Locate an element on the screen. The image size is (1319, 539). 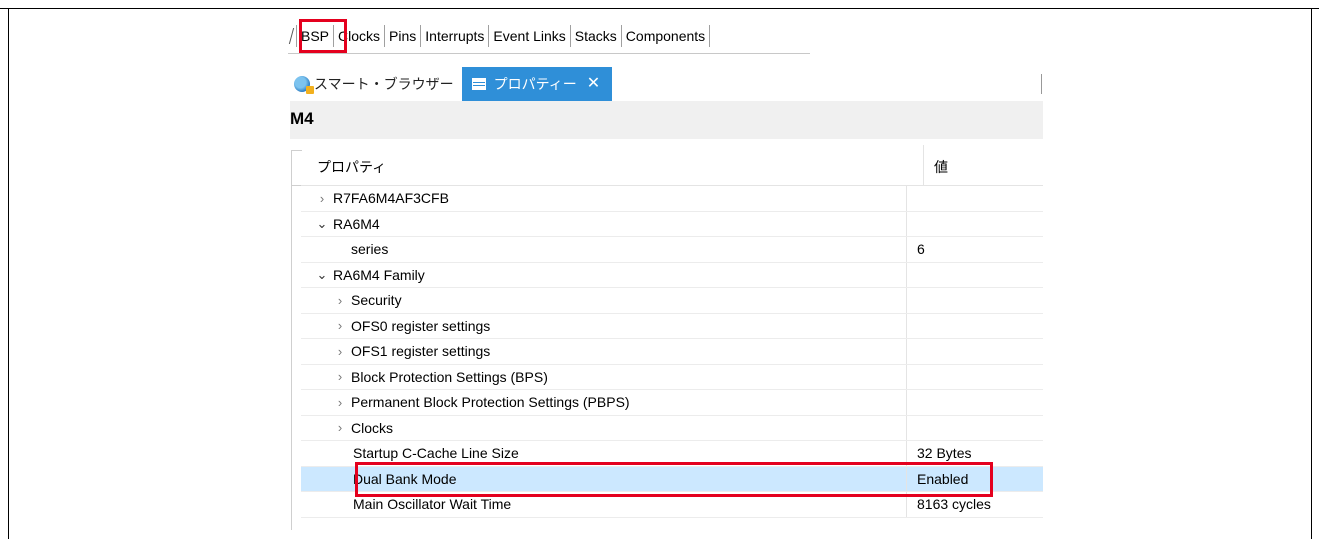
property-cell: › OFS1 register settings is located at coordinates (604, 351).